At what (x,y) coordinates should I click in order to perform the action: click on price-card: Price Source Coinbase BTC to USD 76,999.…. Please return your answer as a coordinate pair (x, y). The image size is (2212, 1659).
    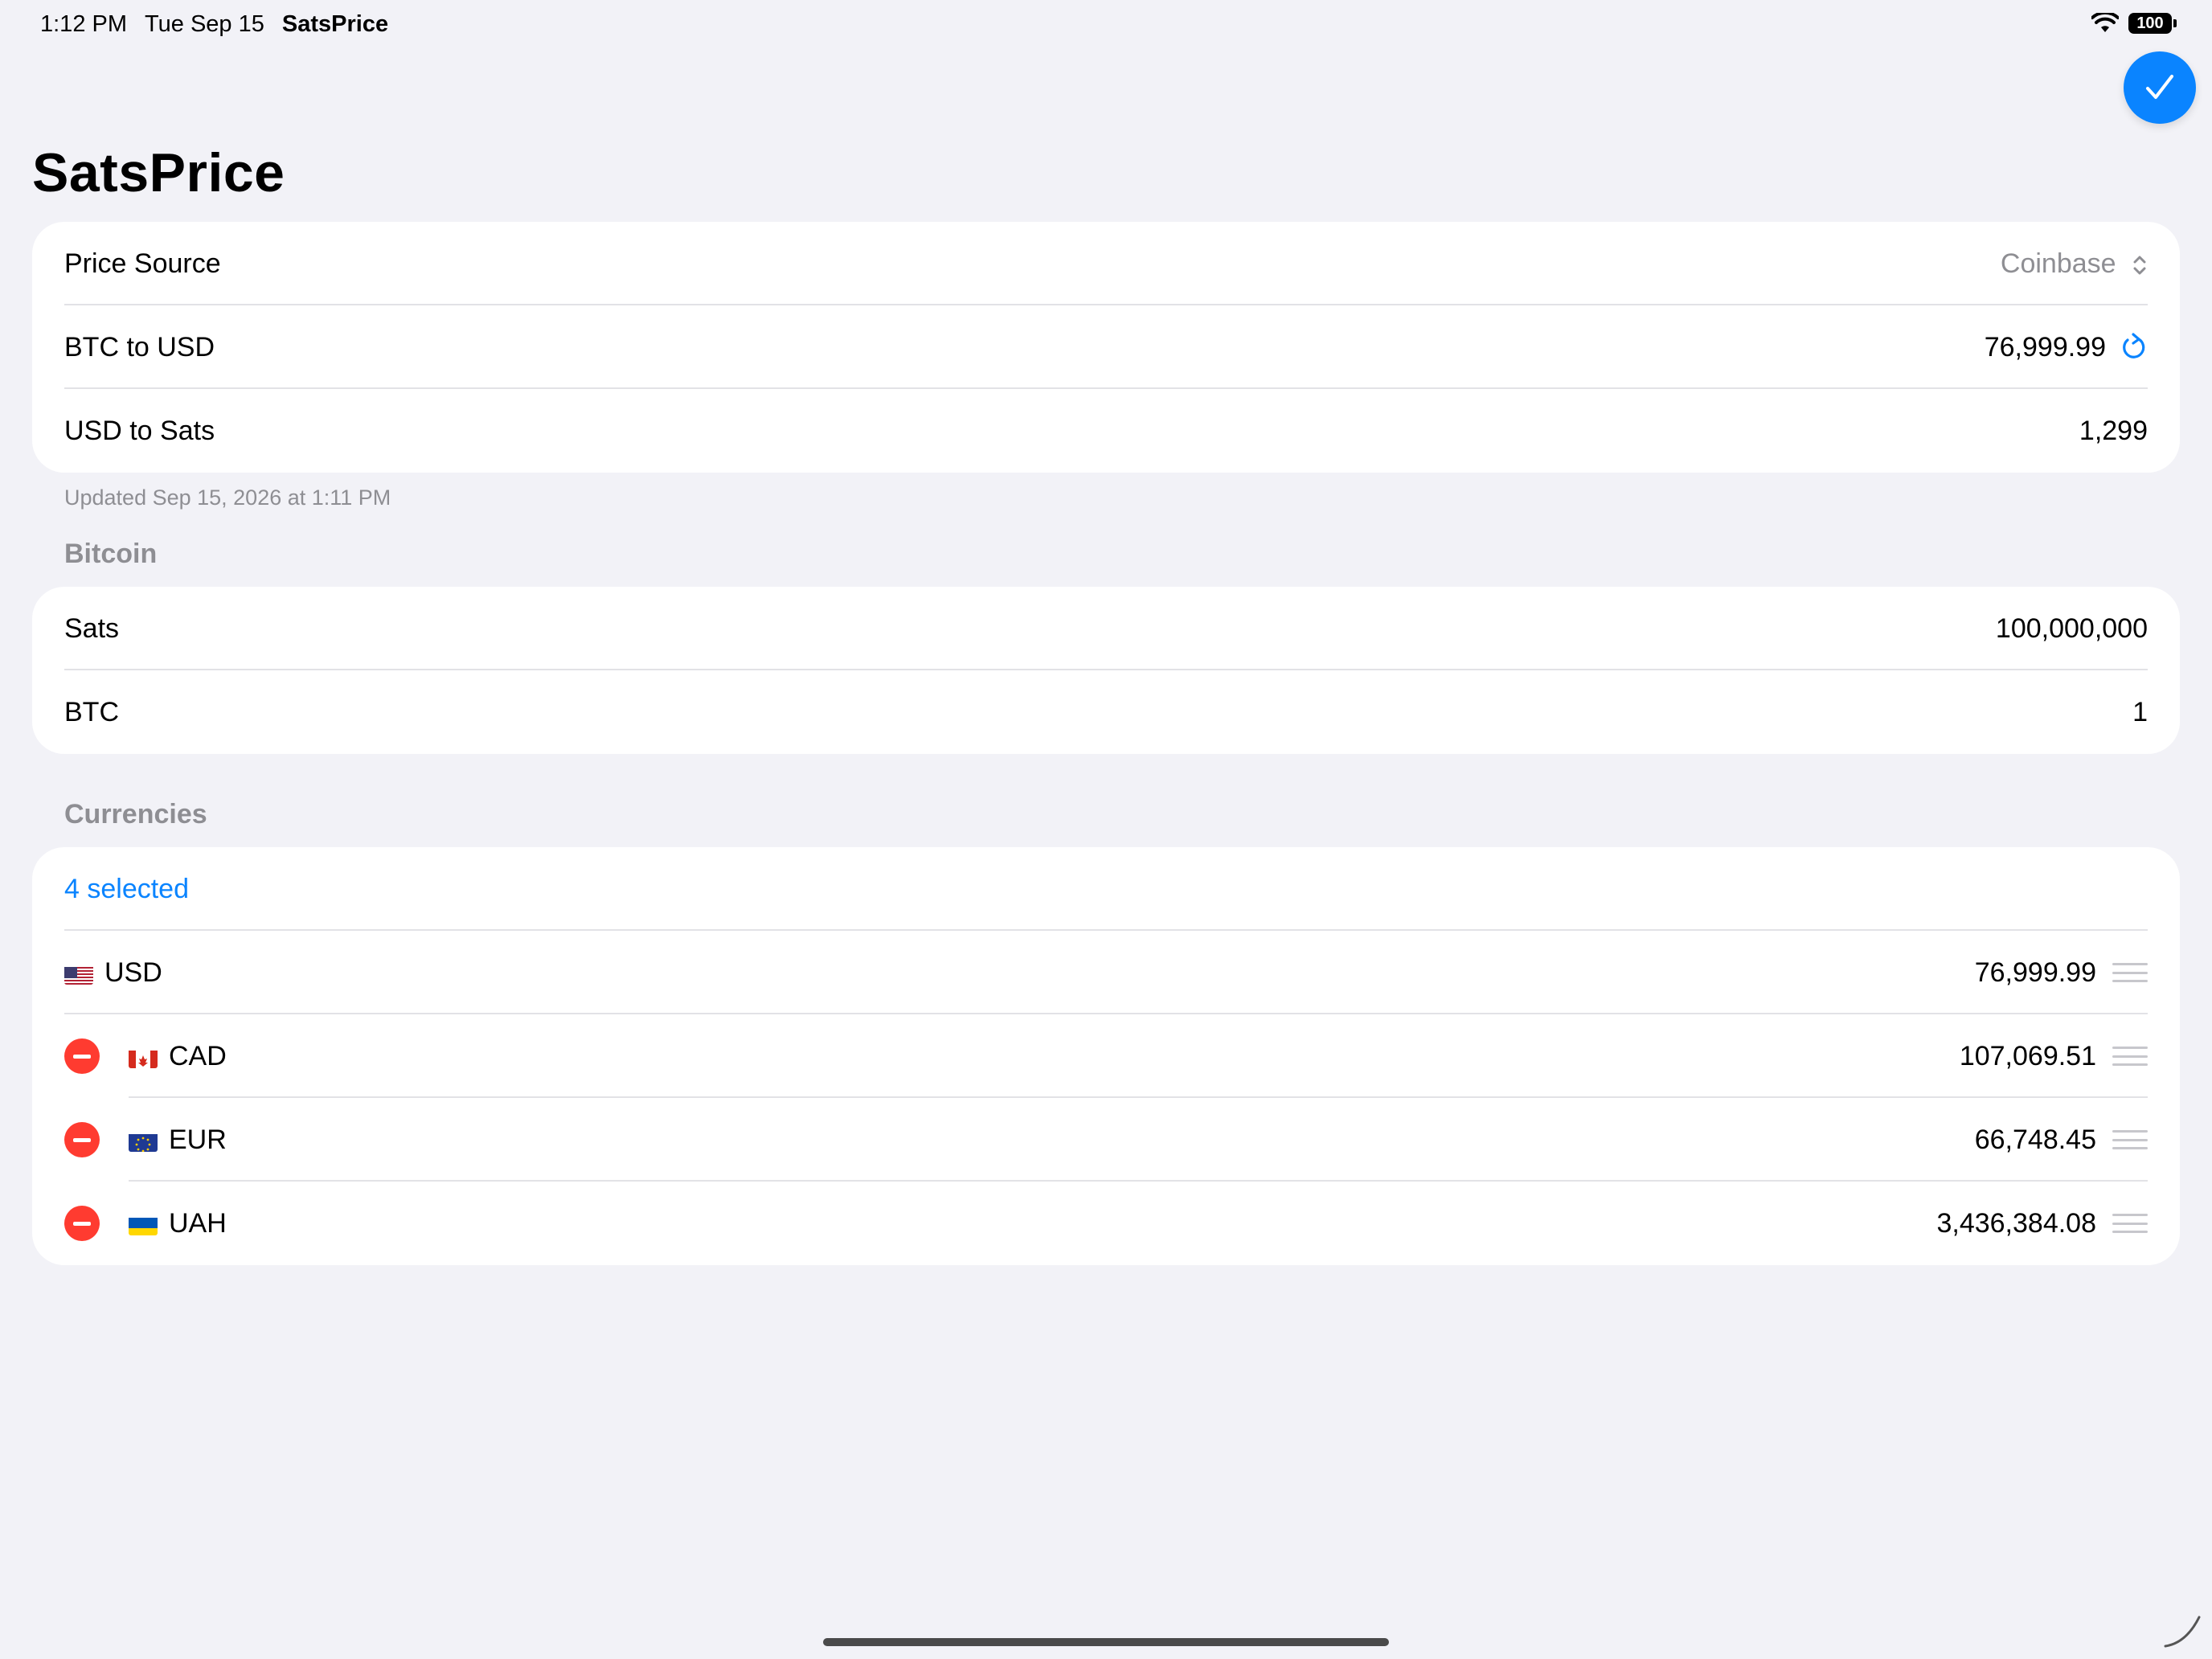
    Looking at the image, I should click on (1106, 347).